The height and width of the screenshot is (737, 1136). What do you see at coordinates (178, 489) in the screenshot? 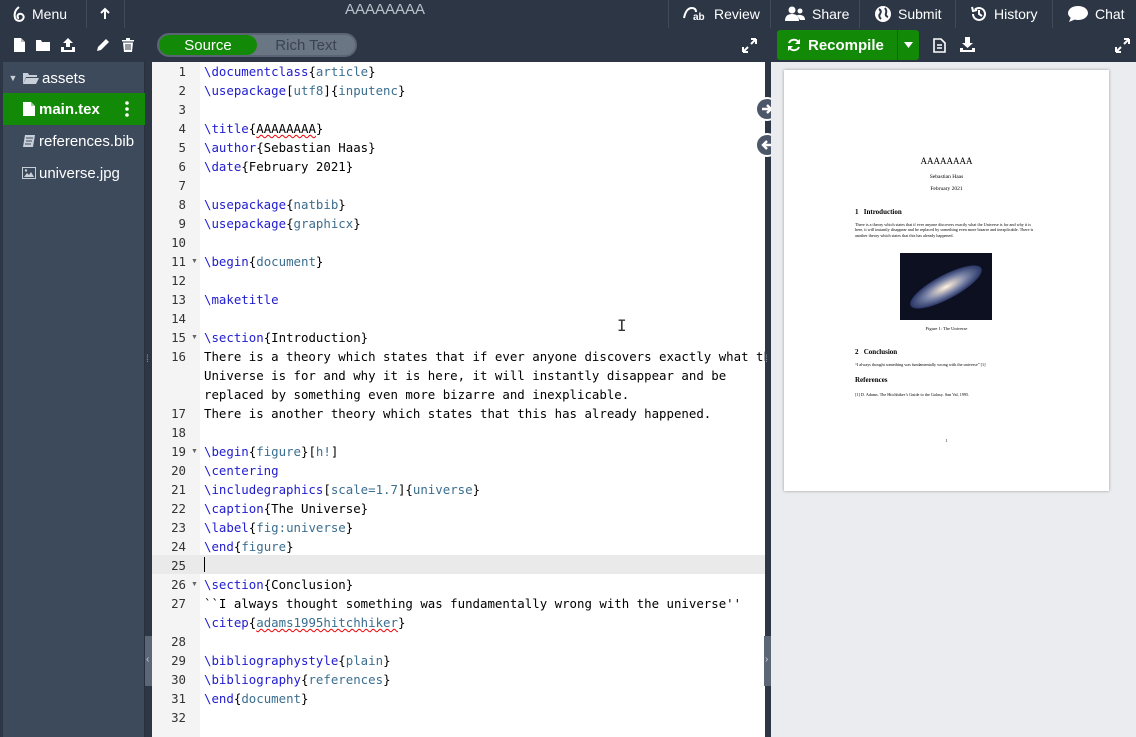
I see `line-number: 21` at bounding box center [178, 489].